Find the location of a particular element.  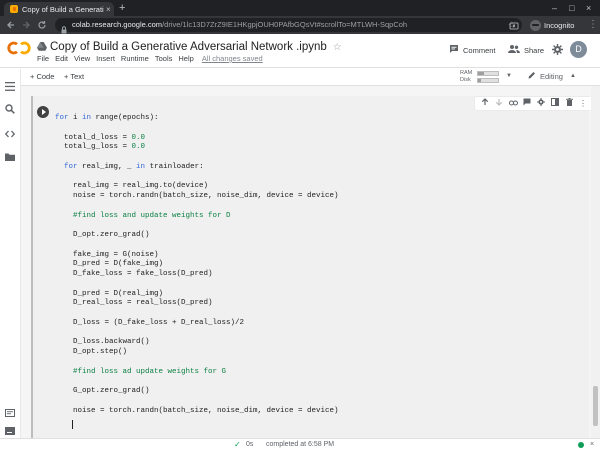

status-bar: ✓ 0s completed at 6:58 PM × is located at coordinates (300, 444).